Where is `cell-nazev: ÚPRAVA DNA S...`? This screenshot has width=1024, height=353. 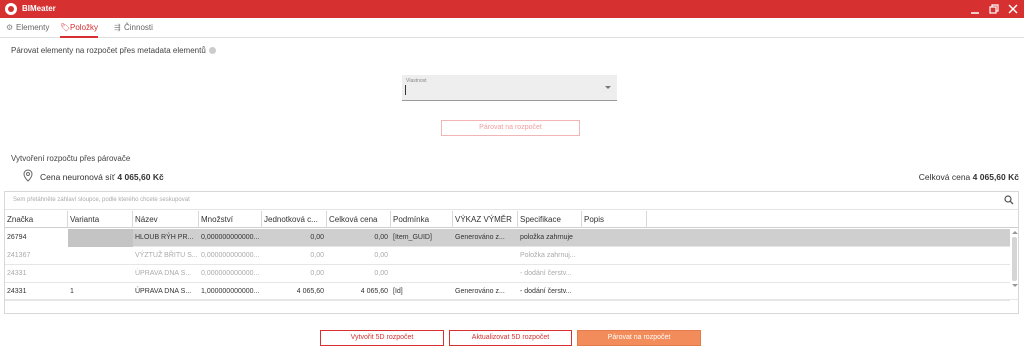
cell-nazev: ÚPRAVA DNA S... is located at coordinates (163, 273).